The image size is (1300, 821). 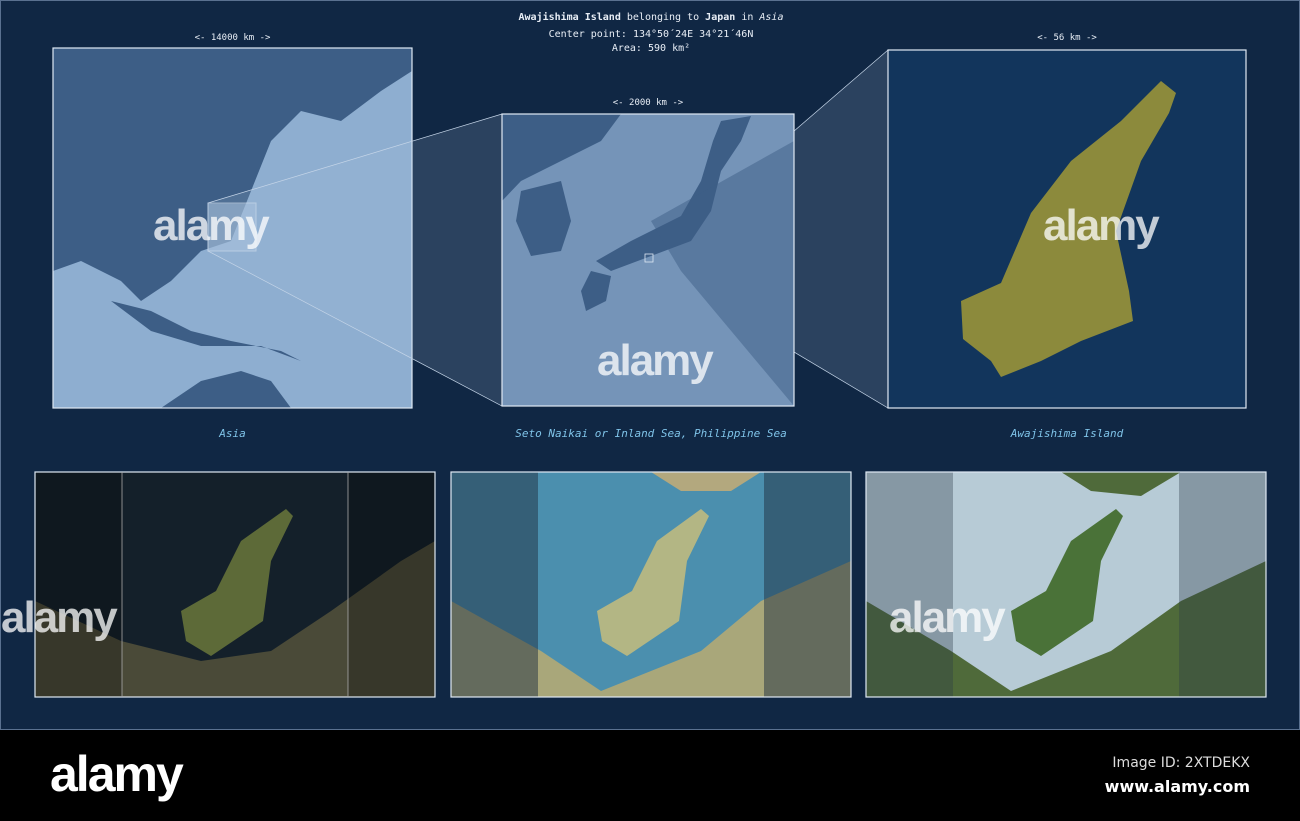 What do you see at coordinates (117, 774) in the screenshot?
I see `footer-logo: alamy` at bounding box center [117, 774].